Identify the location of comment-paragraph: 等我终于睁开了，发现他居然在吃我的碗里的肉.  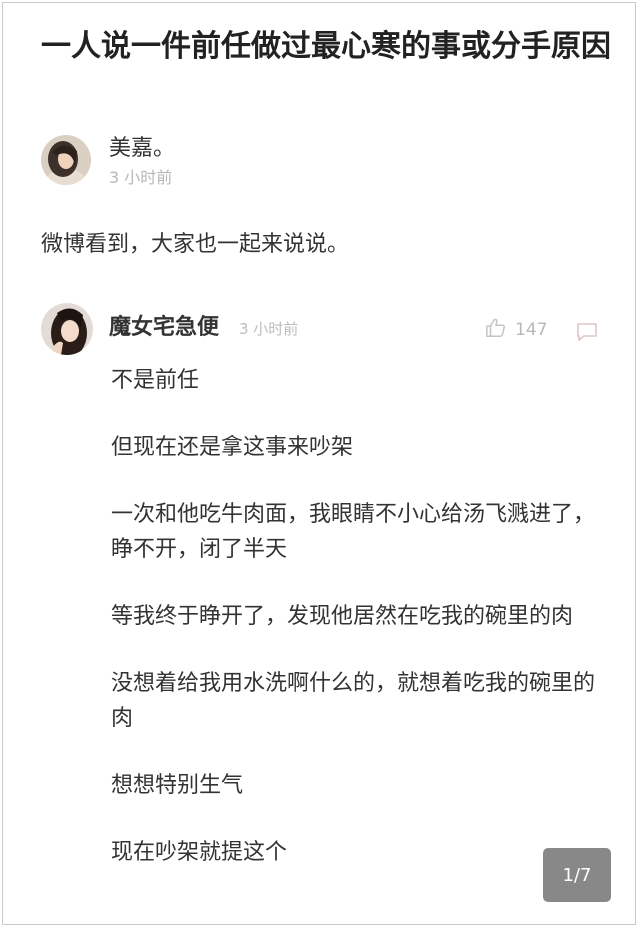
(342, 616).